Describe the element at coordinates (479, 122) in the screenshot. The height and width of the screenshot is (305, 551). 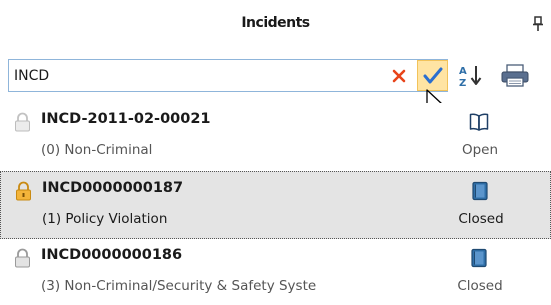
I see `open-book-icon` at that location.